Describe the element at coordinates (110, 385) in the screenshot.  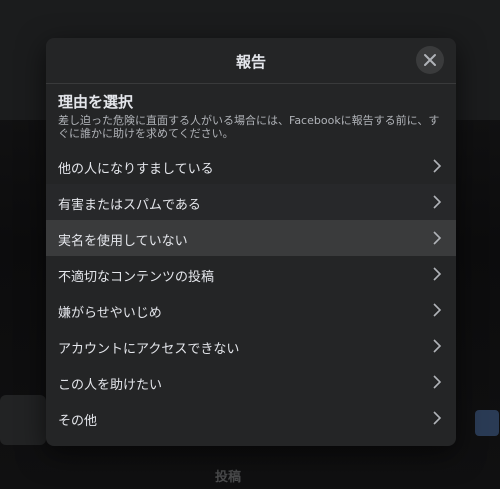
I see `option-label: この人を助けたい` at that location.